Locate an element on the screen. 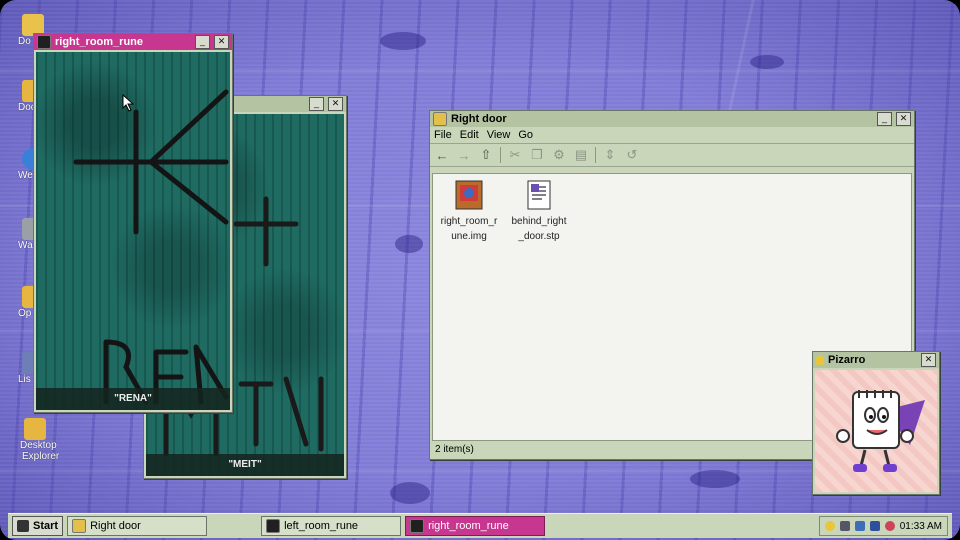  taskbar-item-left-room-rune: left_room_rune is located at coordinates (331, 526).